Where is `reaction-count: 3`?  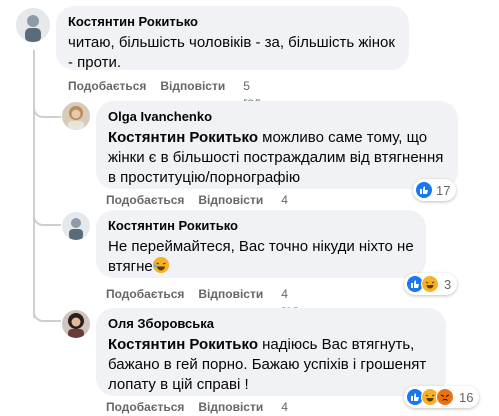 reaction-count: 3 is located at coordinates (448, 284).